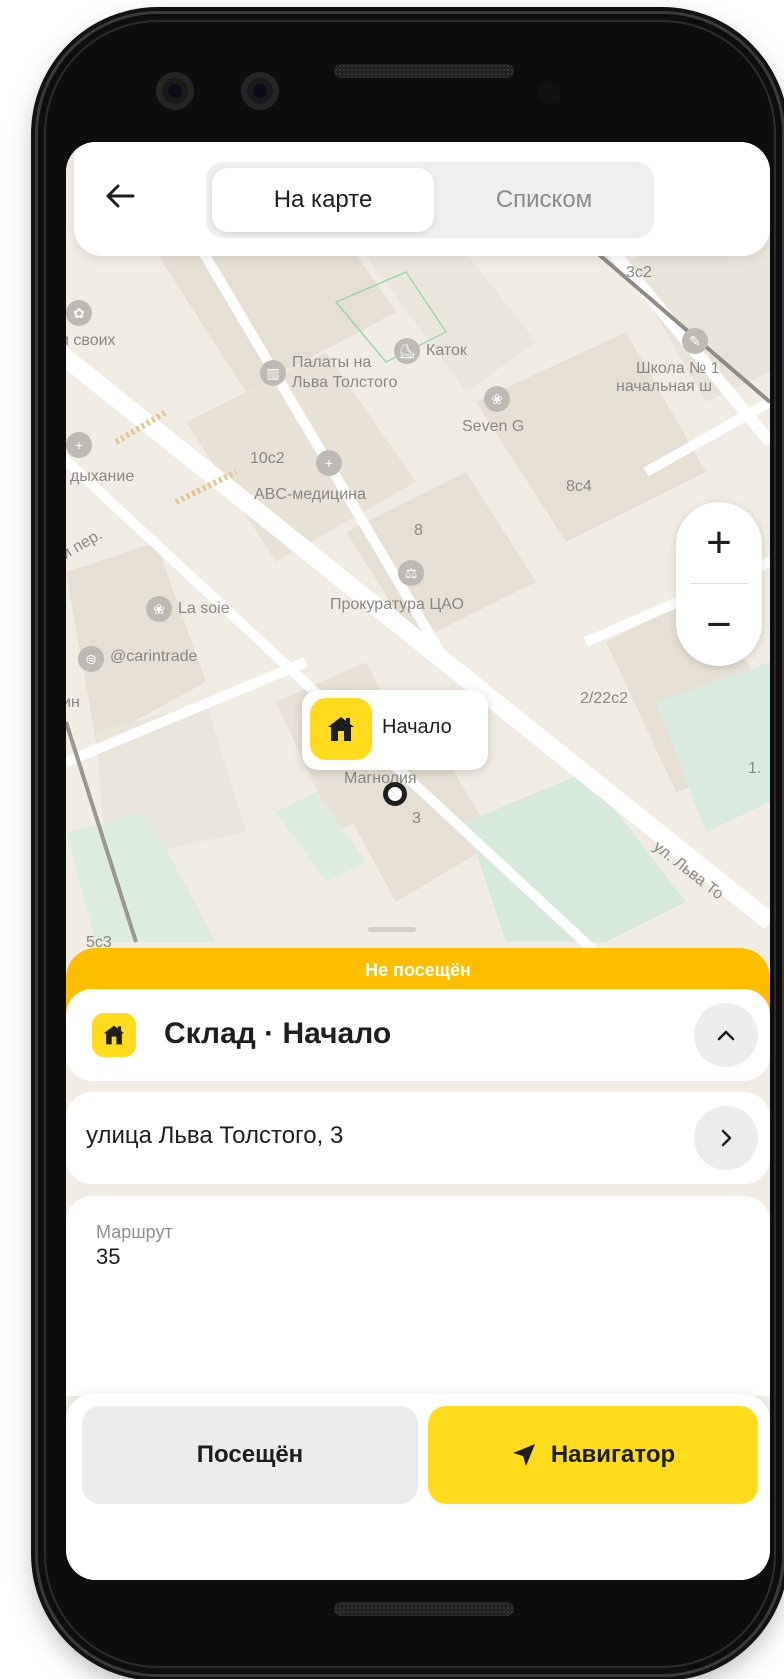  I want to click on map-label-svoih: и своих, so click(91, 340).